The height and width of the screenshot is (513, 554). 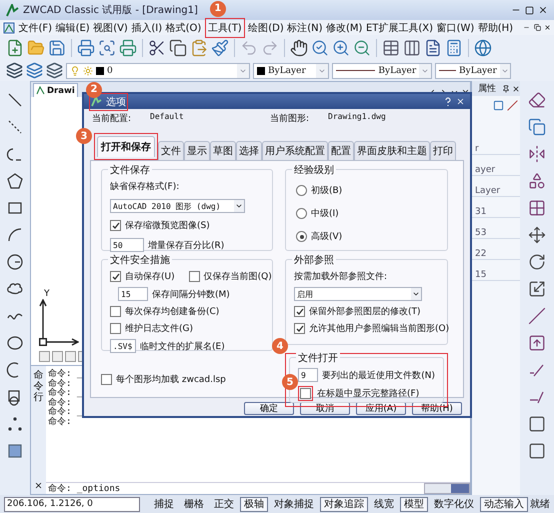 I want to click on menu-item: 窗口(W), so click(x=455, y=27).